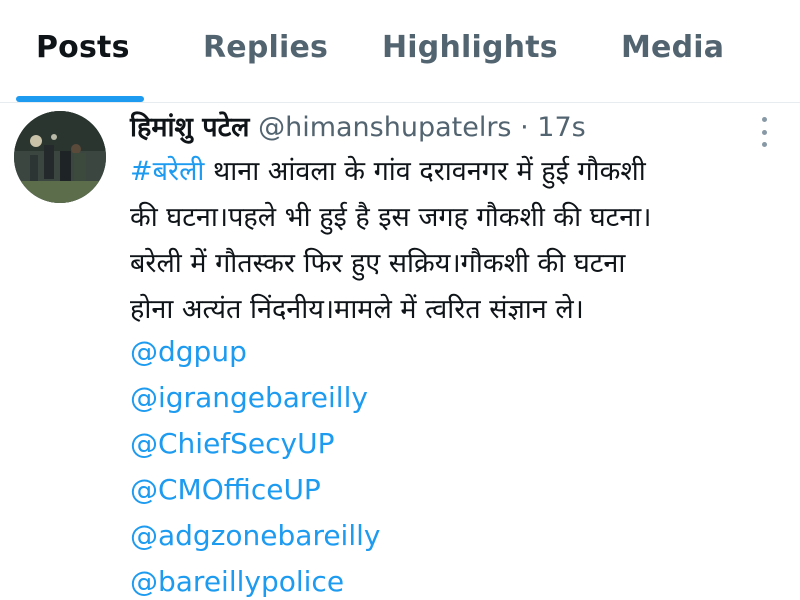  I want to click on display-name: हिमांशु पटेल, so click(189, 127).